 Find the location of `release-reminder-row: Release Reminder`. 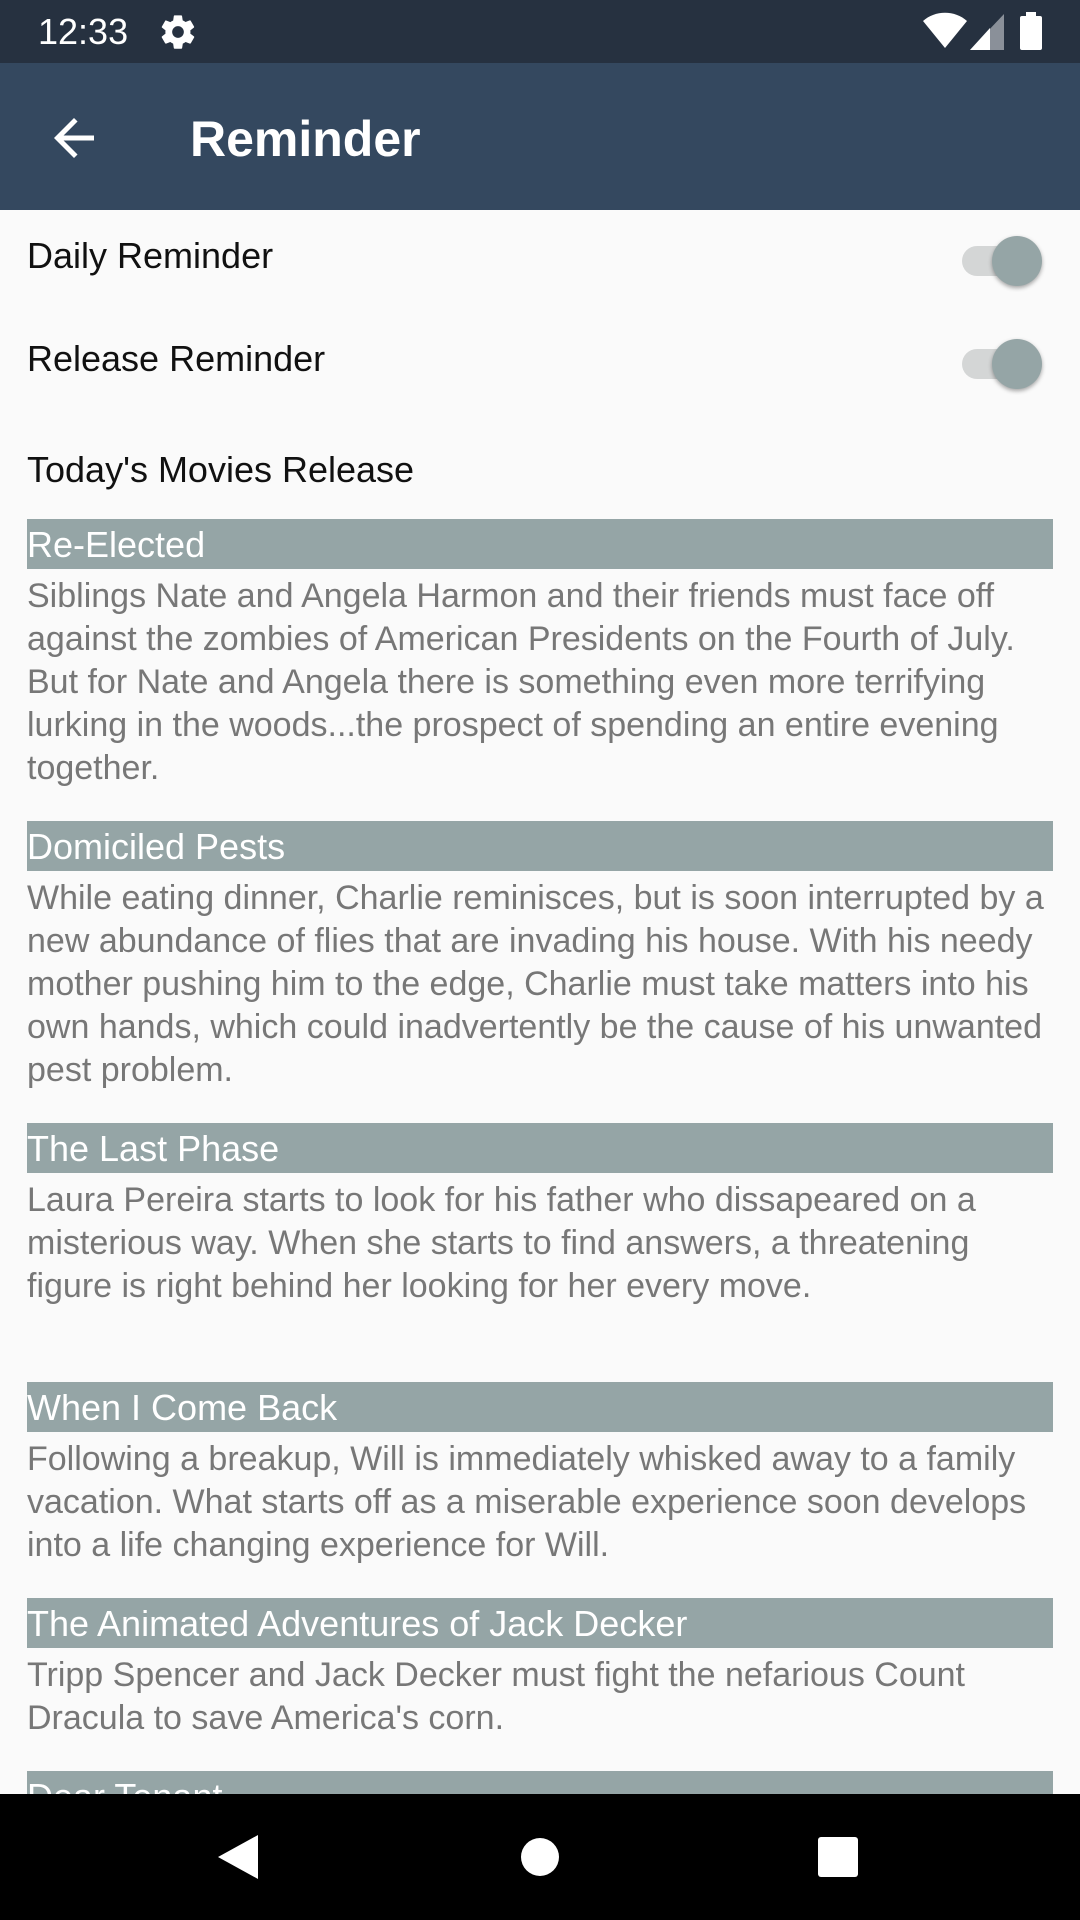

release-reminder-row: Release Reminder is located at coordinates (540, 359).